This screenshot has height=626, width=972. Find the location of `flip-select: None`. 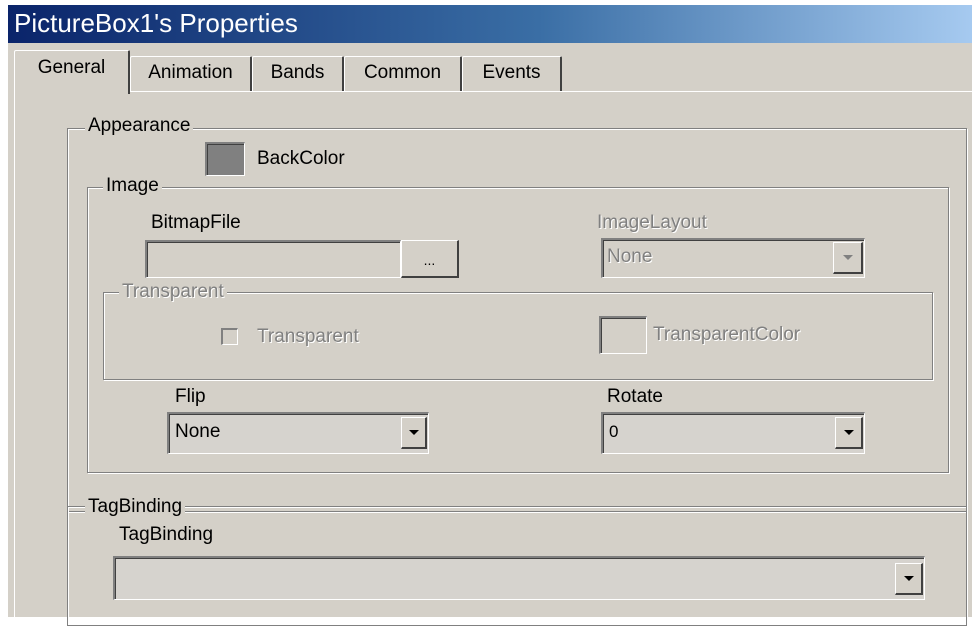

flip-select: None is located at coordinates (298, 433).